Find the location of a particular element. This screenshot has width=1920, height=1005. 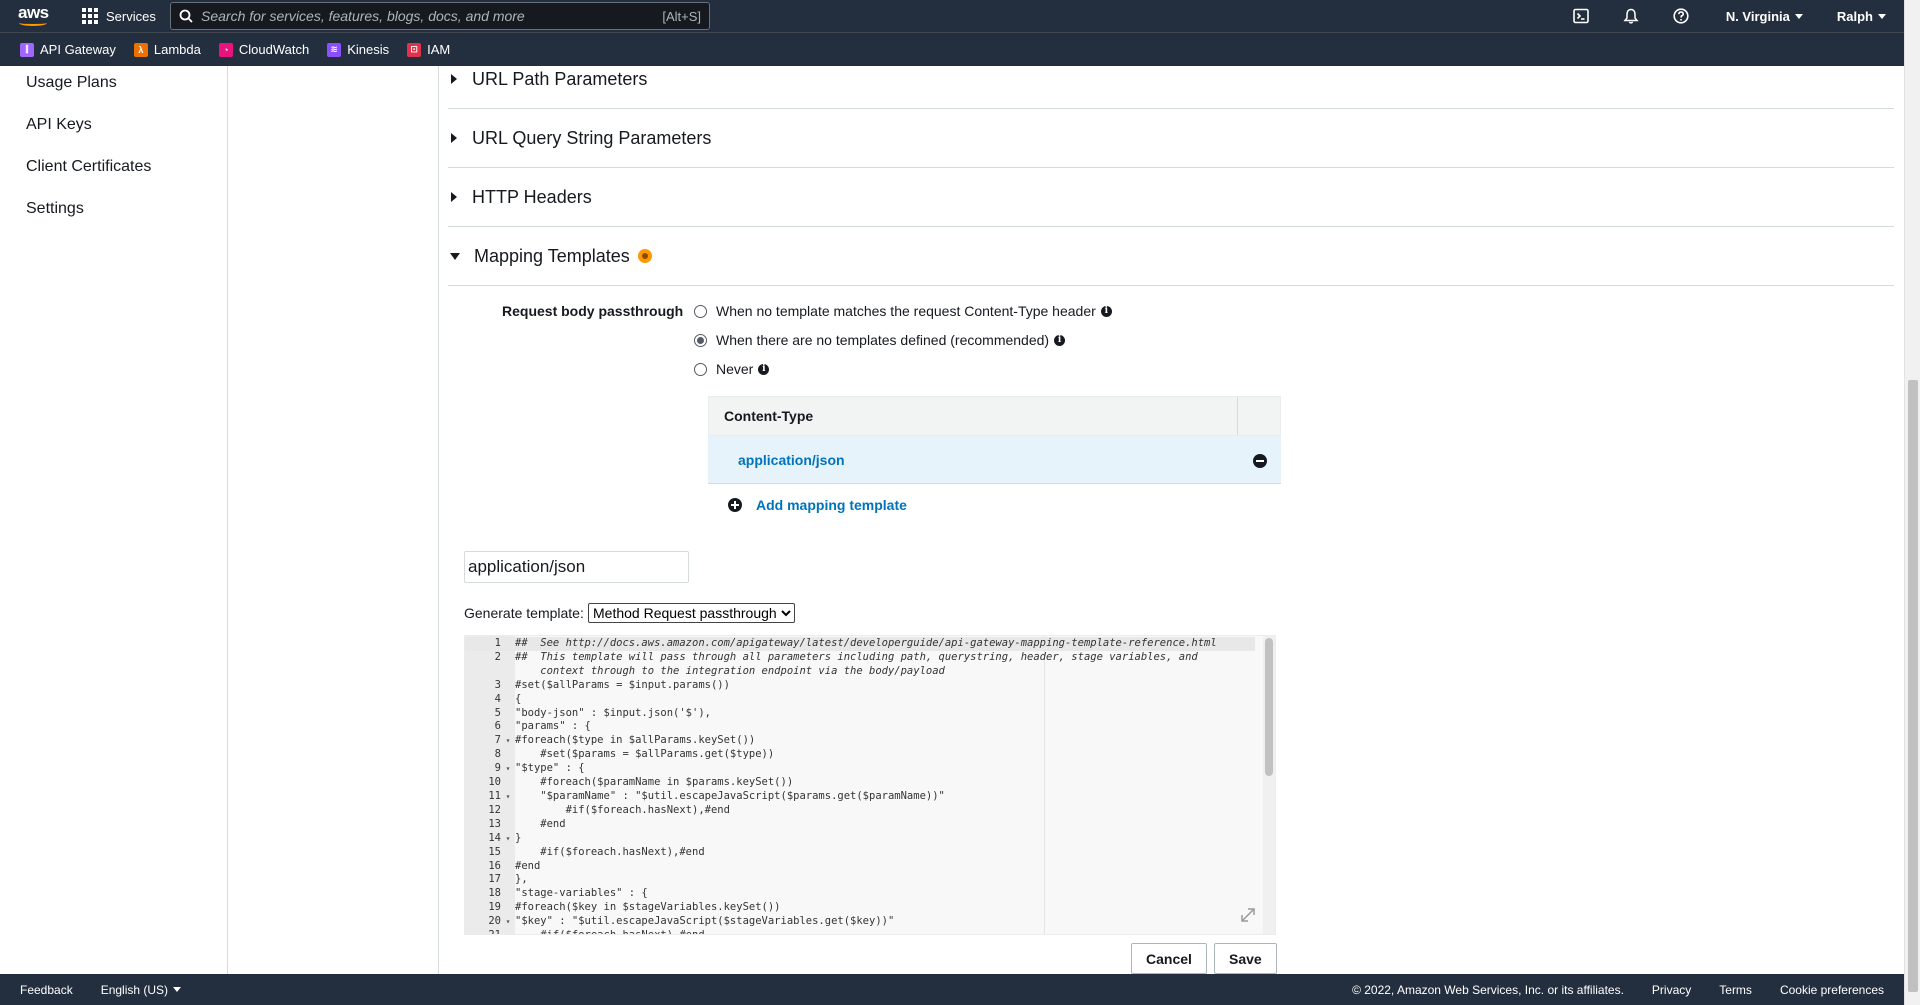

editor-scrollbar is located at coordinates (1269, 785).